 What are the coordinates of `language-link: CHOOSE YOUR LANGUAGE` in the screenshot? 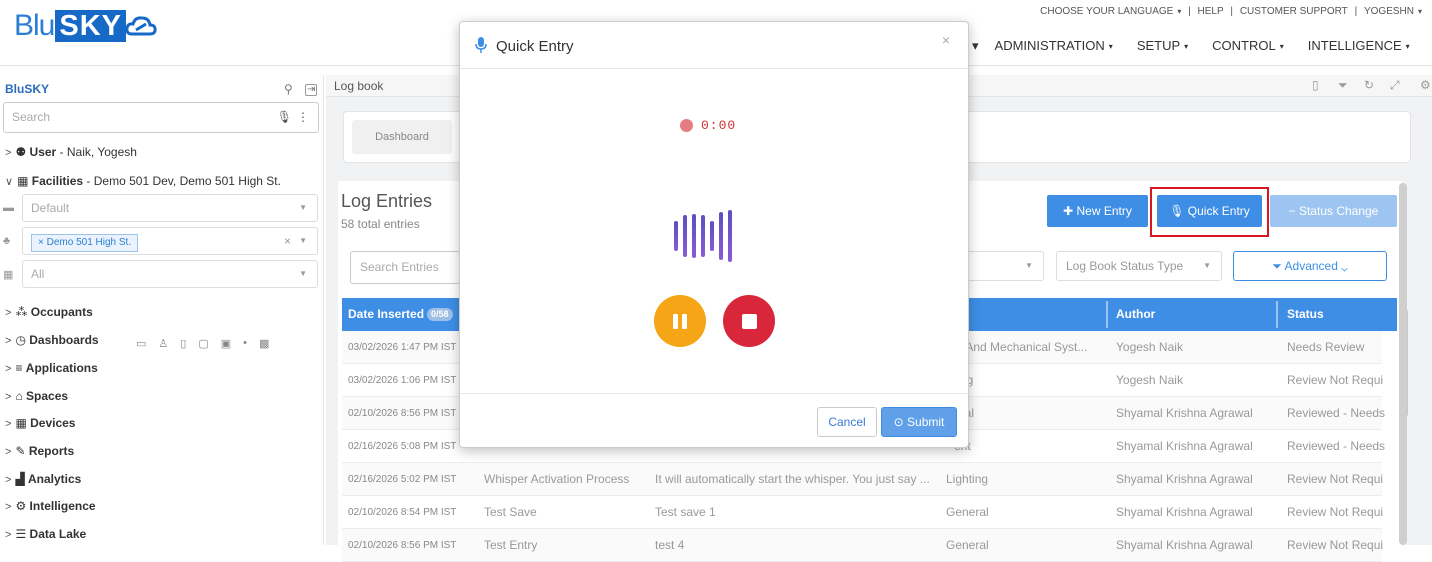 It's located at (1106, 11).